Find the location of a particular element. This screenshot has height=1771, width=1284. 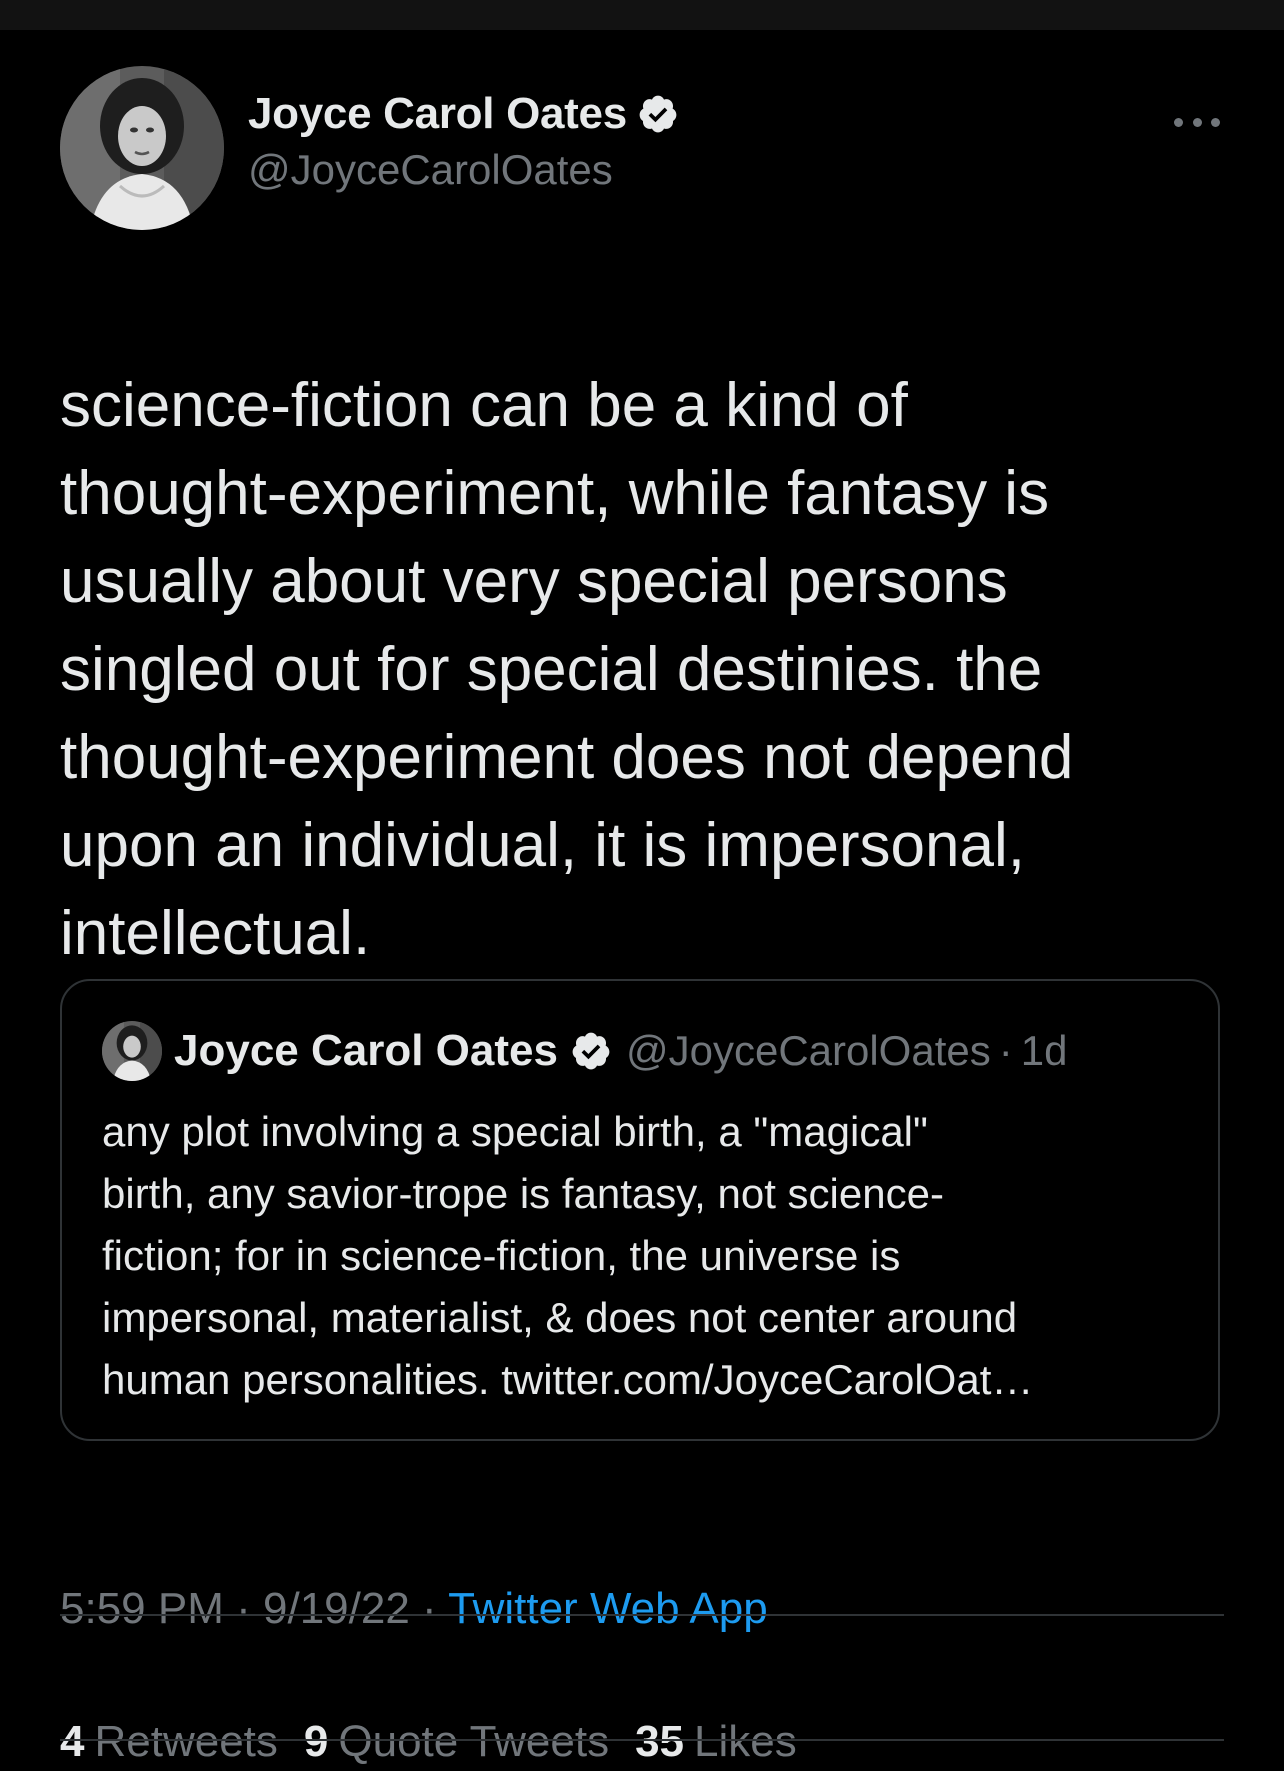

likes-stat: 35 Likes is located at coordinates (716, 1742).